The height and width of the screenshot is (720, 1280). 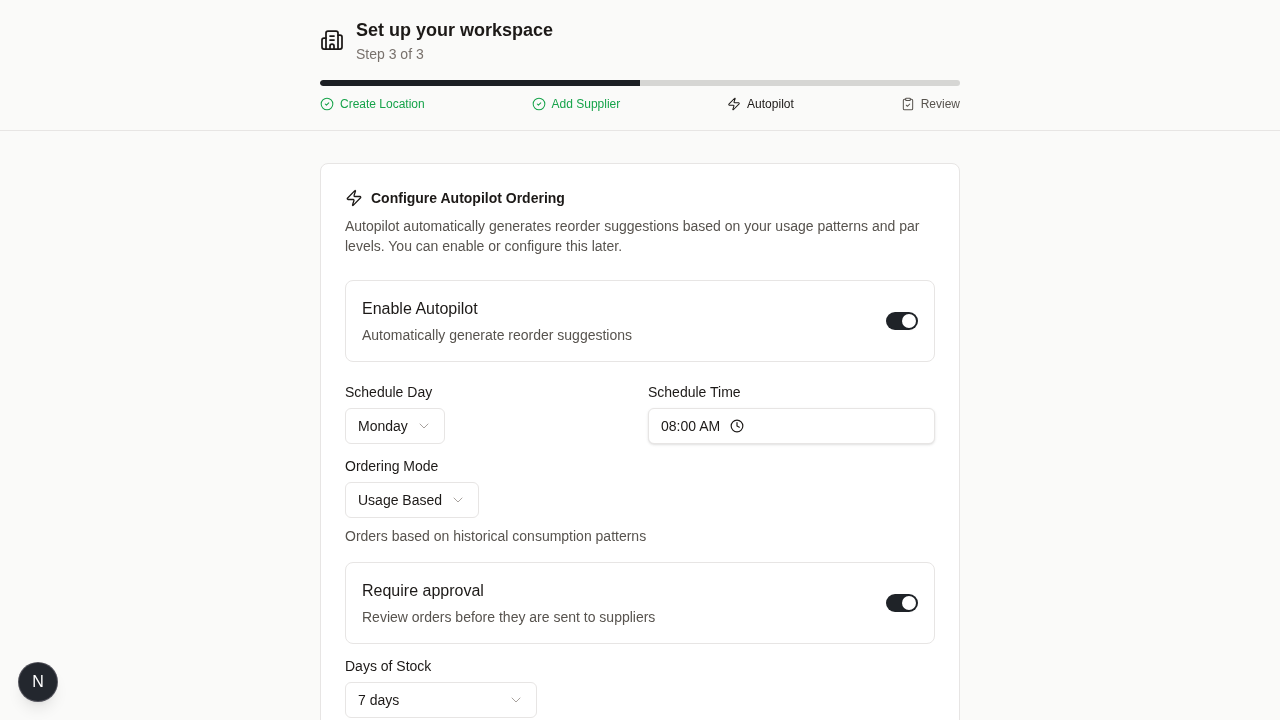 What do you see at coordinates (395, 426) in the screenshot?
I see `dropdown-select: Monday` at bounding box center [395, 426].